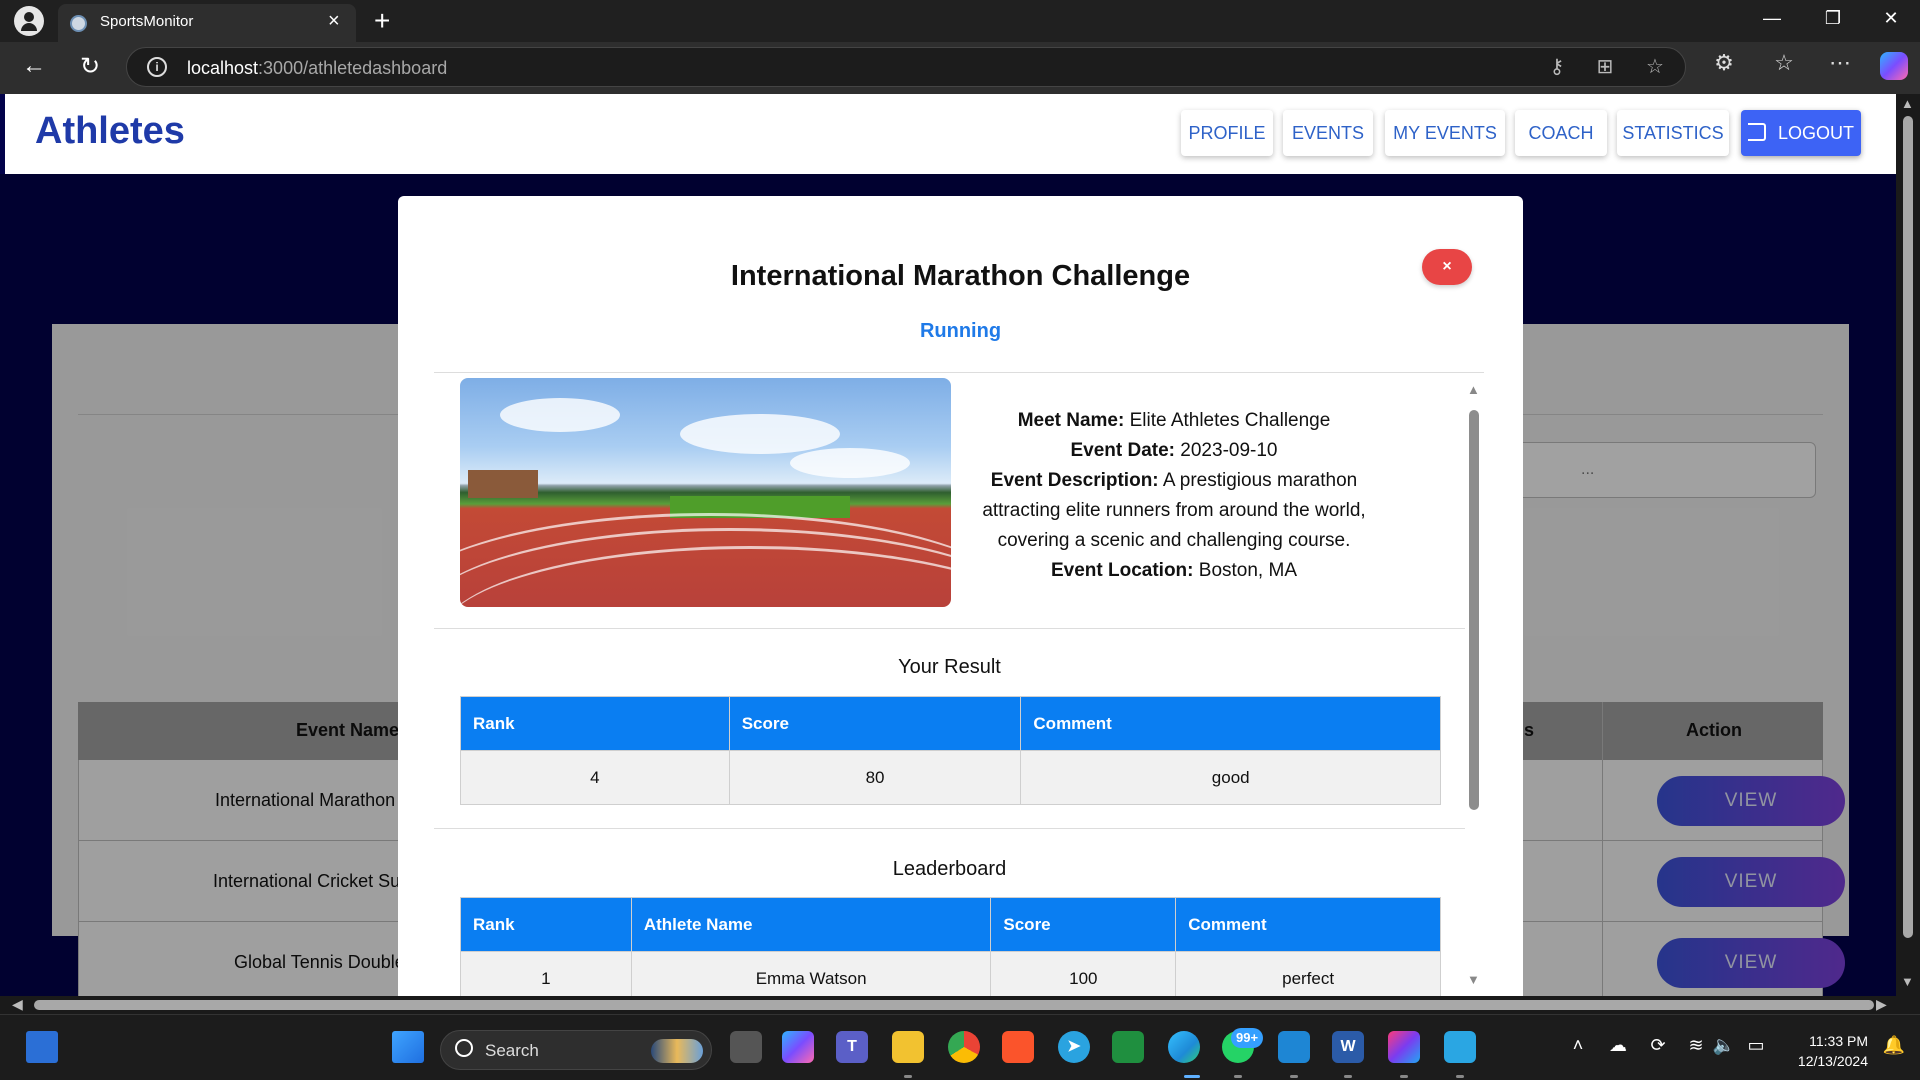  Describe the element at coordinates (1192, 1076) in the screenshot. I see `edge-active-indicator` at that location.